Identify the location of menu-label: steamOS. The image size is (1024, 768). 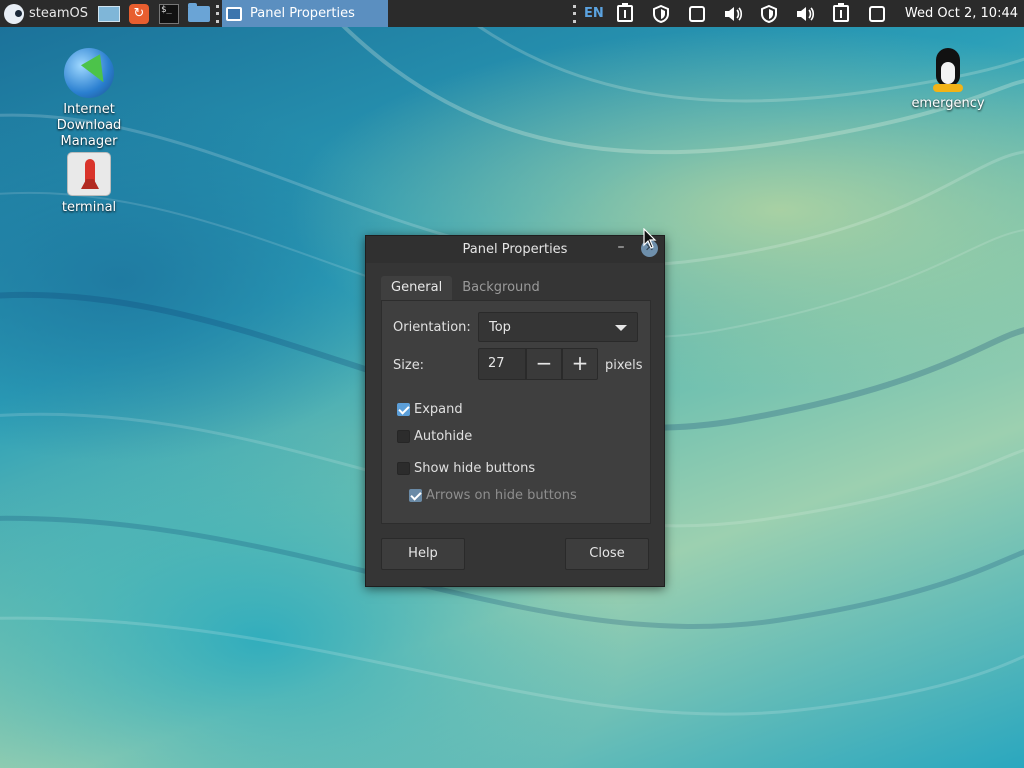
(58, 13).